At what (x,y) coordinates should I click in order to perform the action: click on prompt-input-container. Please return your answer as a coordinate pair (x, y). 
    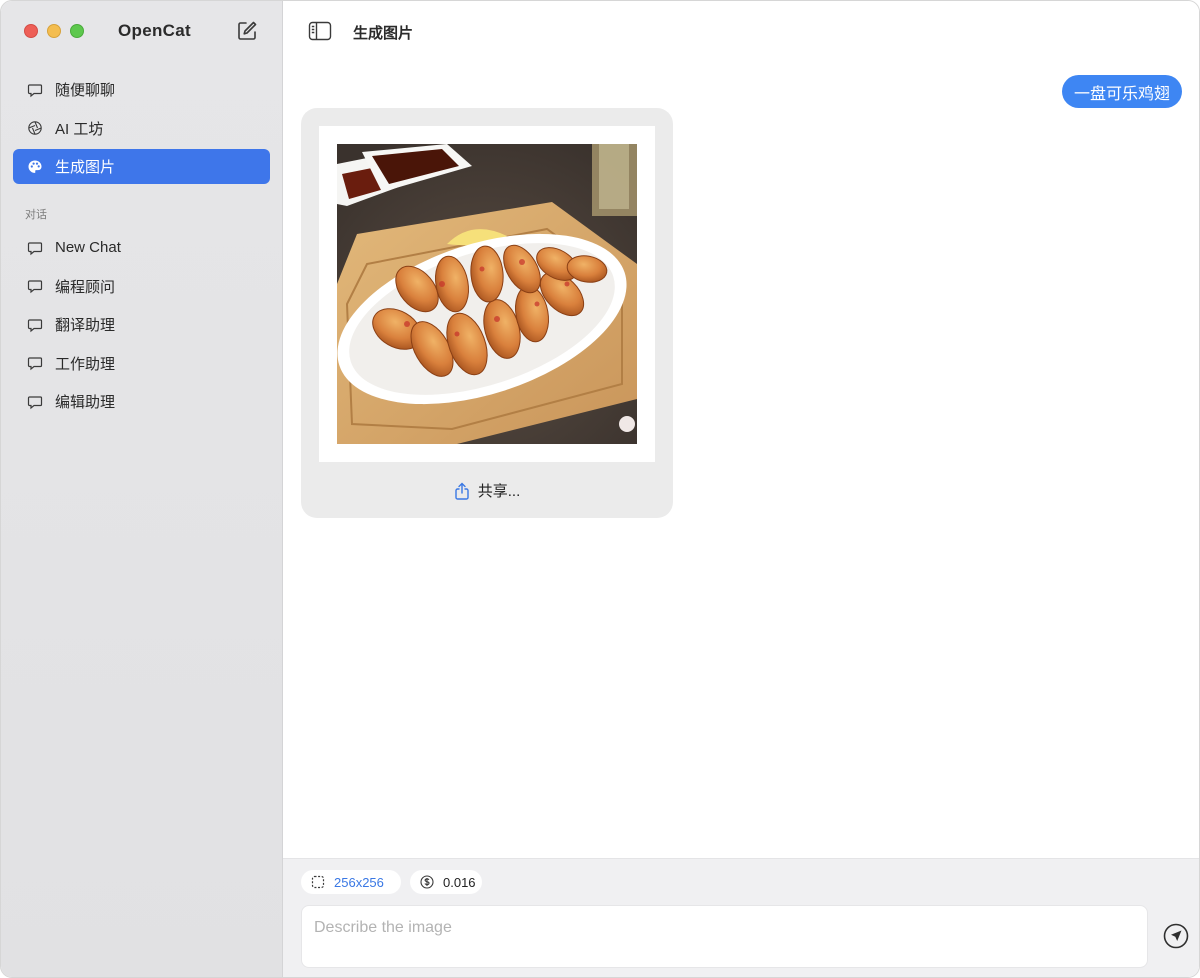
    Looking at the image, I should click on (724, 936).